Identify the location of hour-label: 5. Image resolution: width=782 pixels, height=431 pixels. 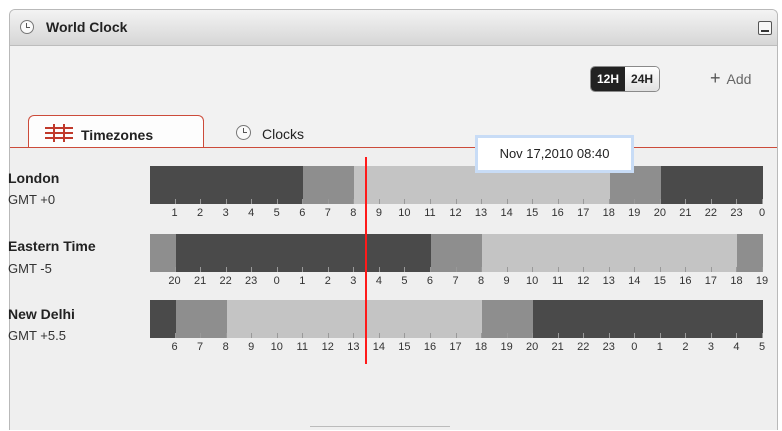
(762, 347).